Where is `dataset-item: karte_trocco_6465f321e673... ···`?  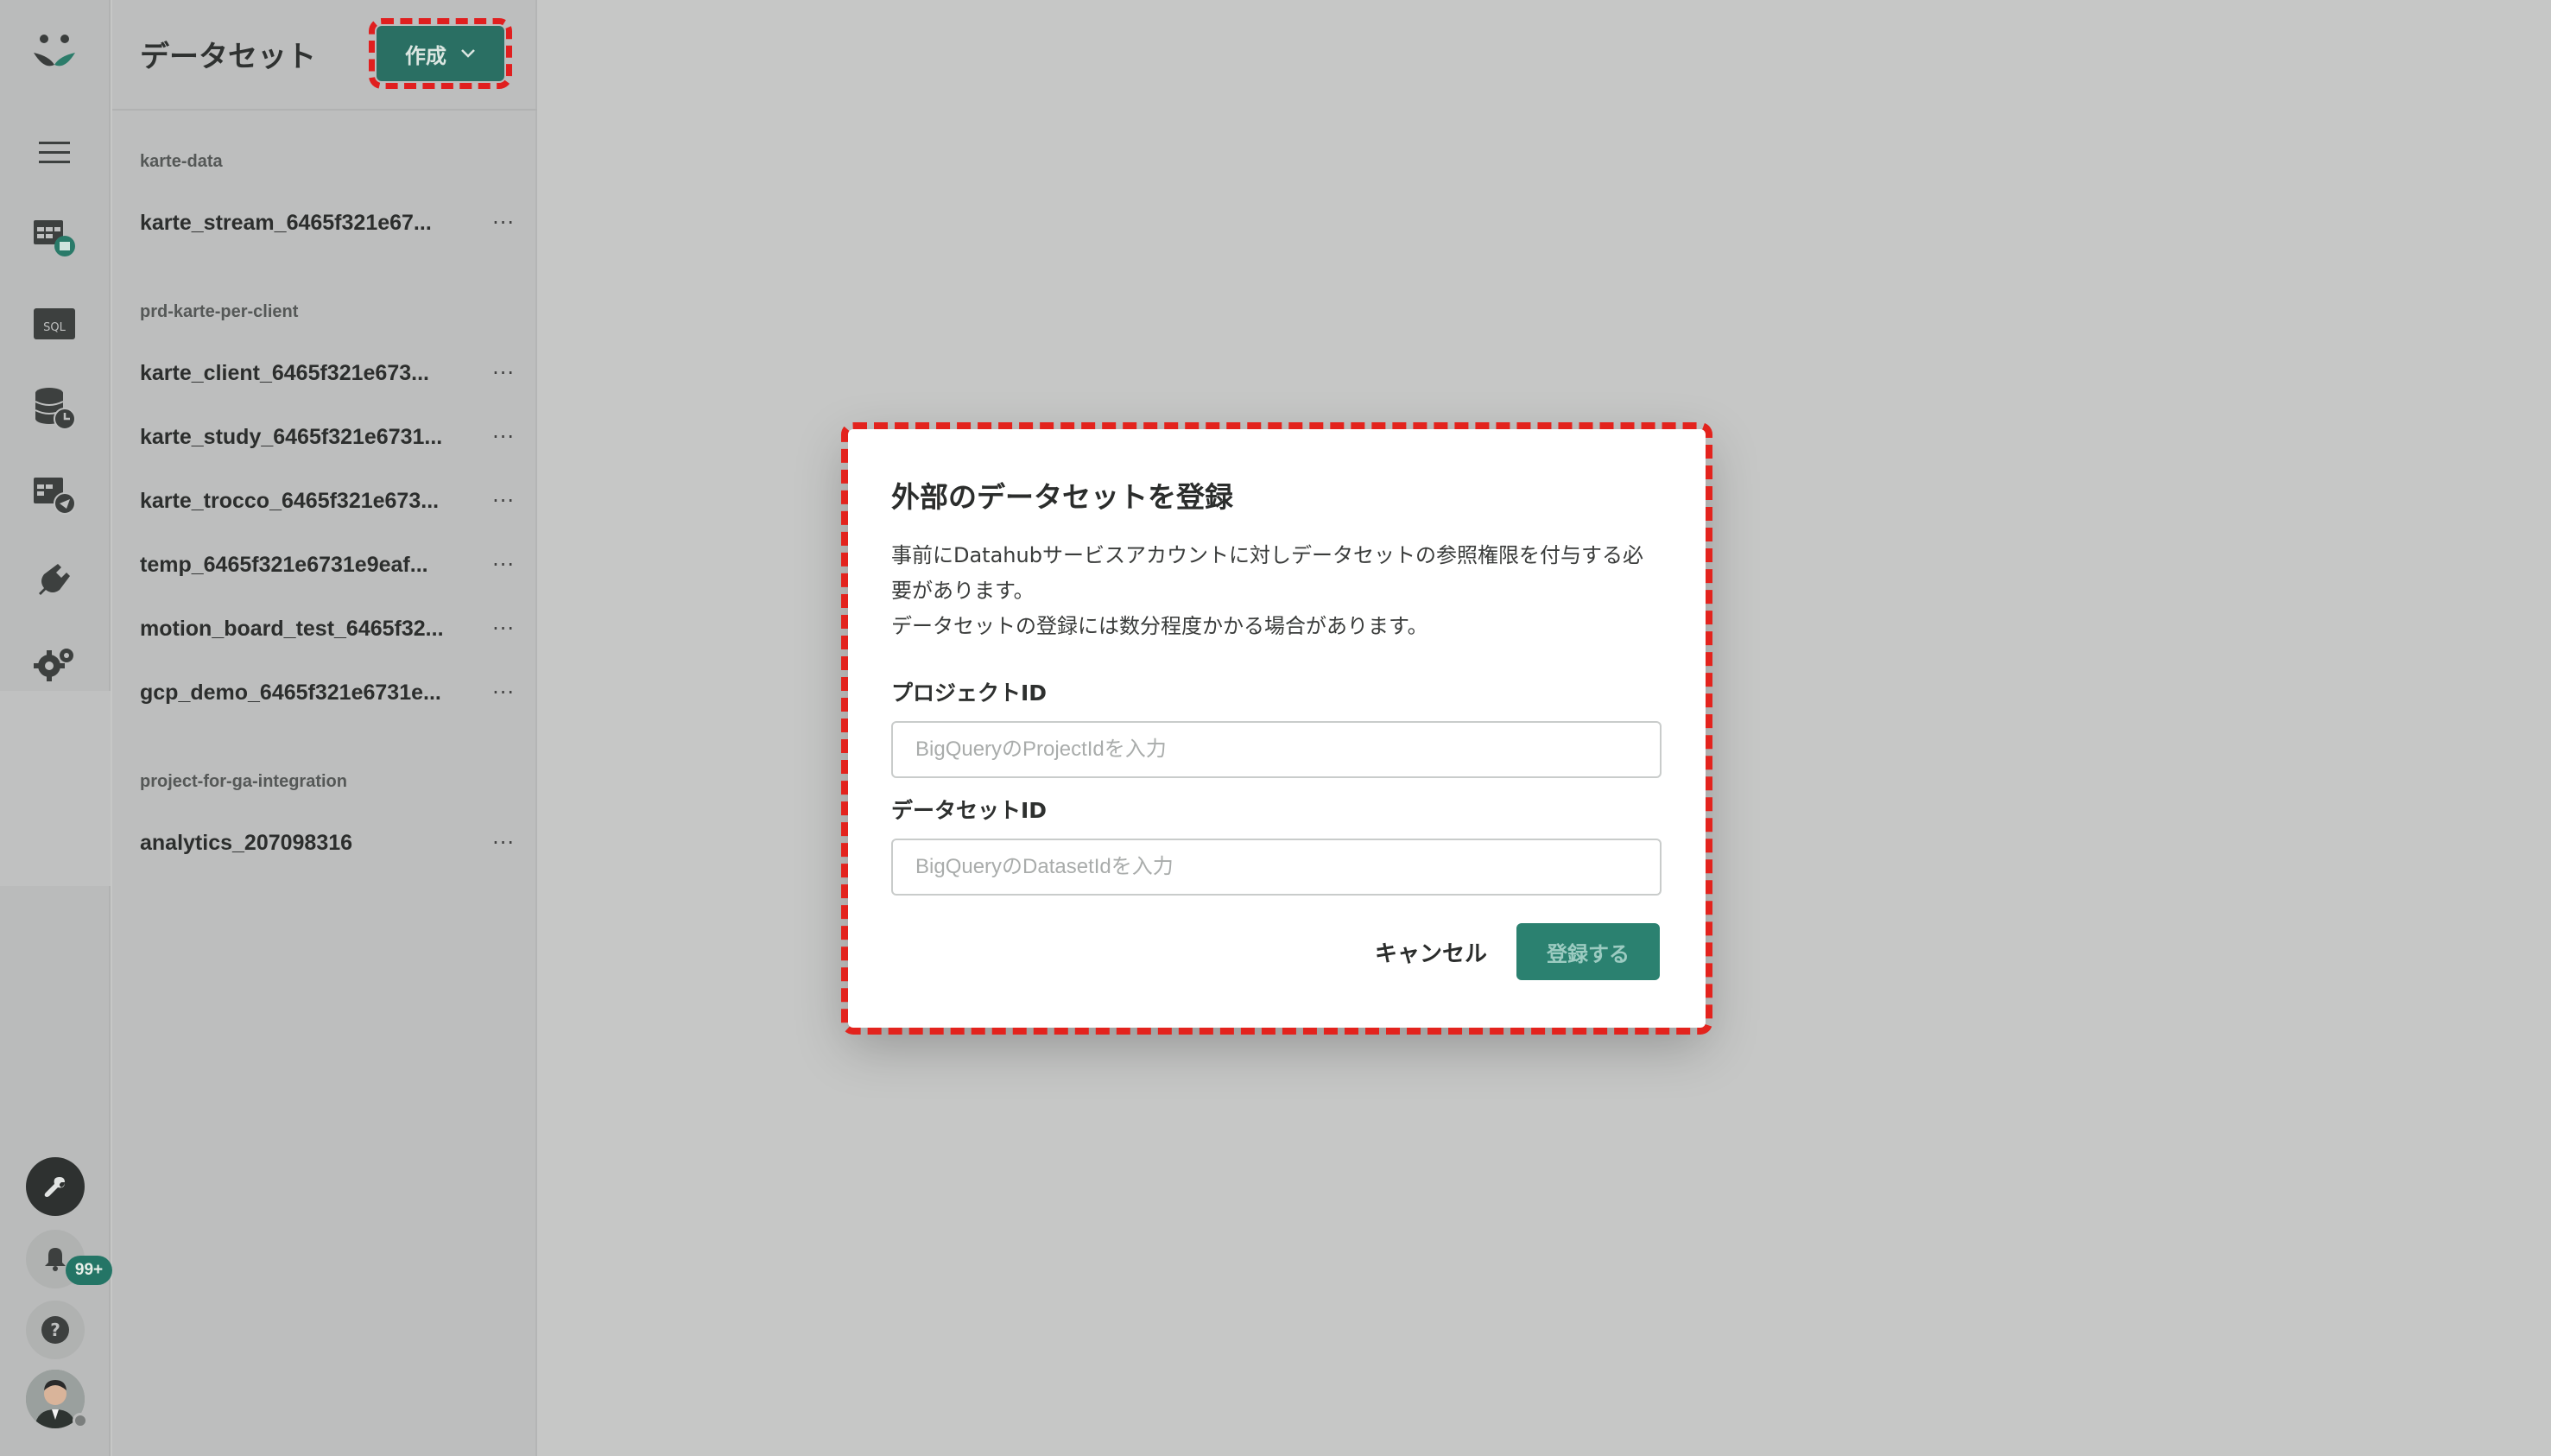 dataset-item: karte_trocco_6465f321e673... ··· is located at coordinates (330, 501).